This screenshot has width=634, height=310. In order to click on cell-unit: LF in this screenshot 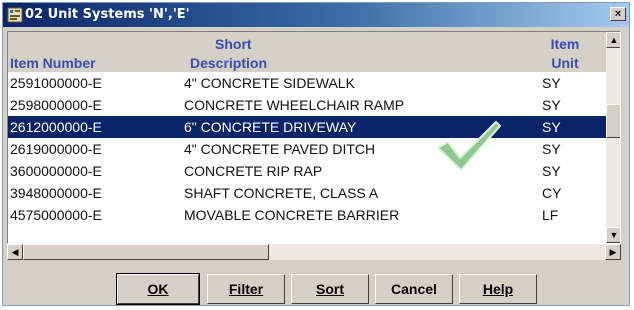, I will do `click(550, 215)`.